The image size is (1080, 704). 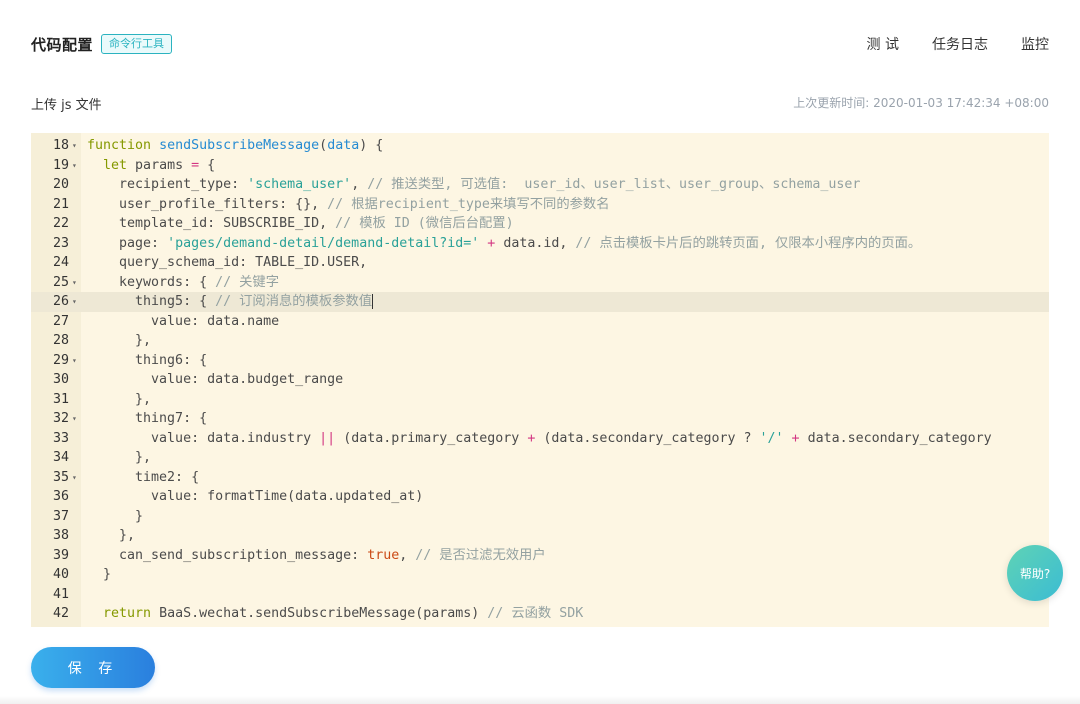 I want to click on line-number: 18, so click(x=60, y=145).